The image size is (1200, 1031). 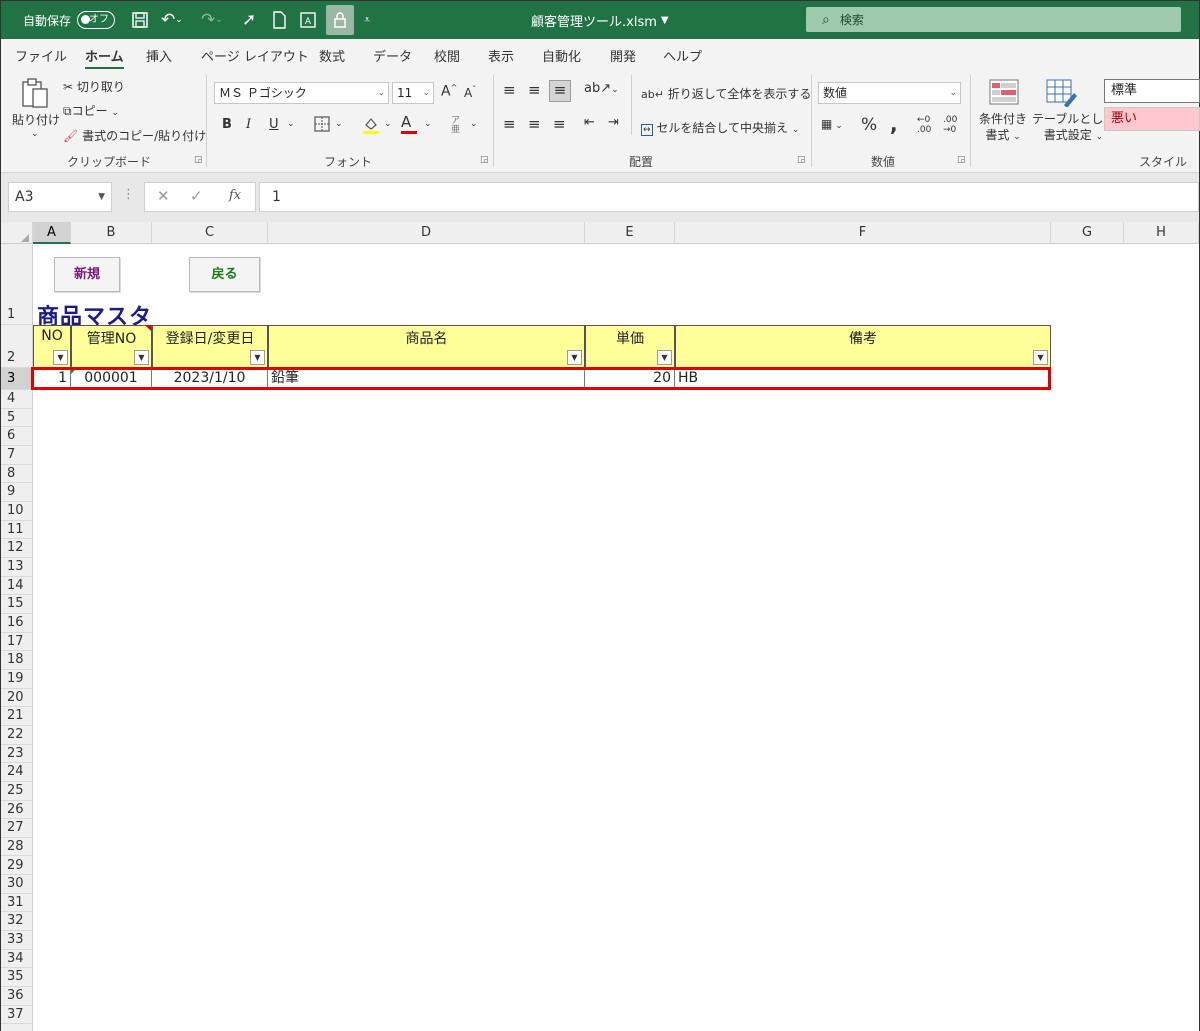 What do you see at coordinates (69, 20) in the screenshot?
I see `autosave-control: 自動保存 オフ` at bounding box center [69, 20].